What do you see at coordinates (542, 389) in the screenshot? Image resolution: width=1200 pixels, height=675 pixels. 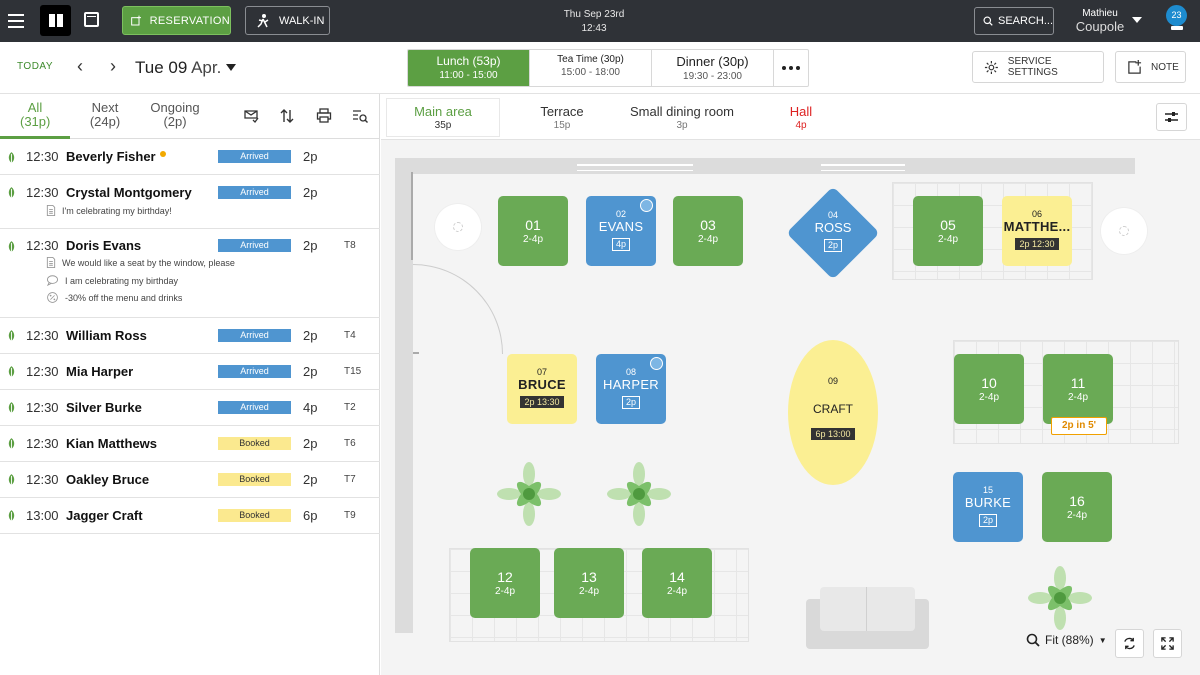 I see `table-07: 07 BRUCE 2p 13:30` at bounding box center [542, 389].